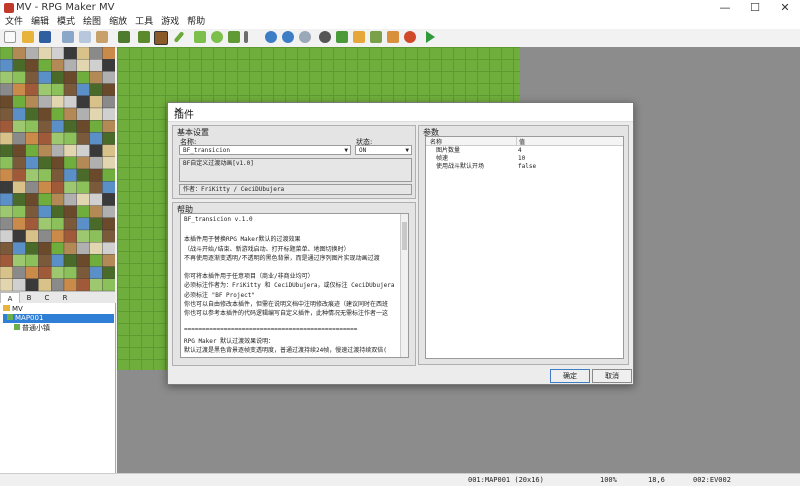 The image size is (800, 486). What do you see at coordinates (271, 37) in the screenshot?
I see `zoom-in-icon` at bounding box center [271, 37].